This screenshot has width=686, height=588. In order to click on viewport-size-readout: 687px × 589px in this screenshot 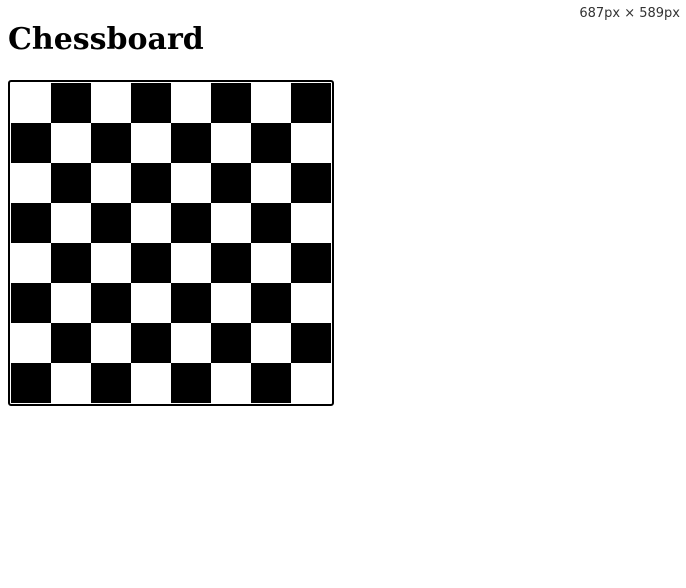, I will do `click(629, 13)`.